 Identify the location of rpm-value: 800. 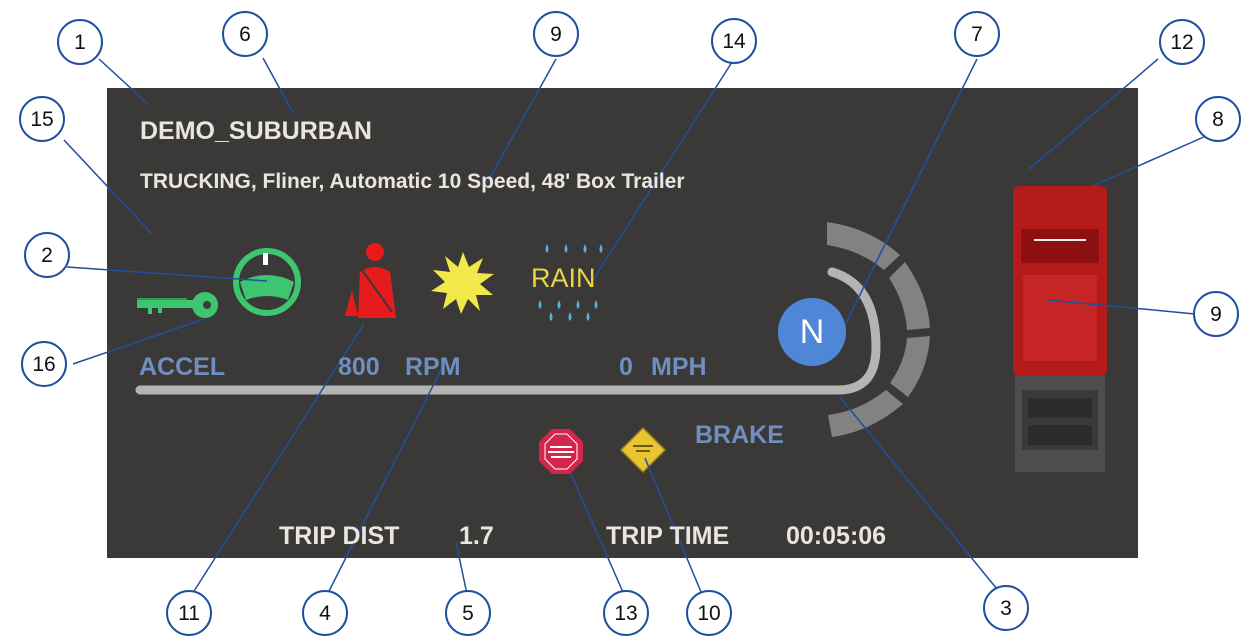
(359, 367).